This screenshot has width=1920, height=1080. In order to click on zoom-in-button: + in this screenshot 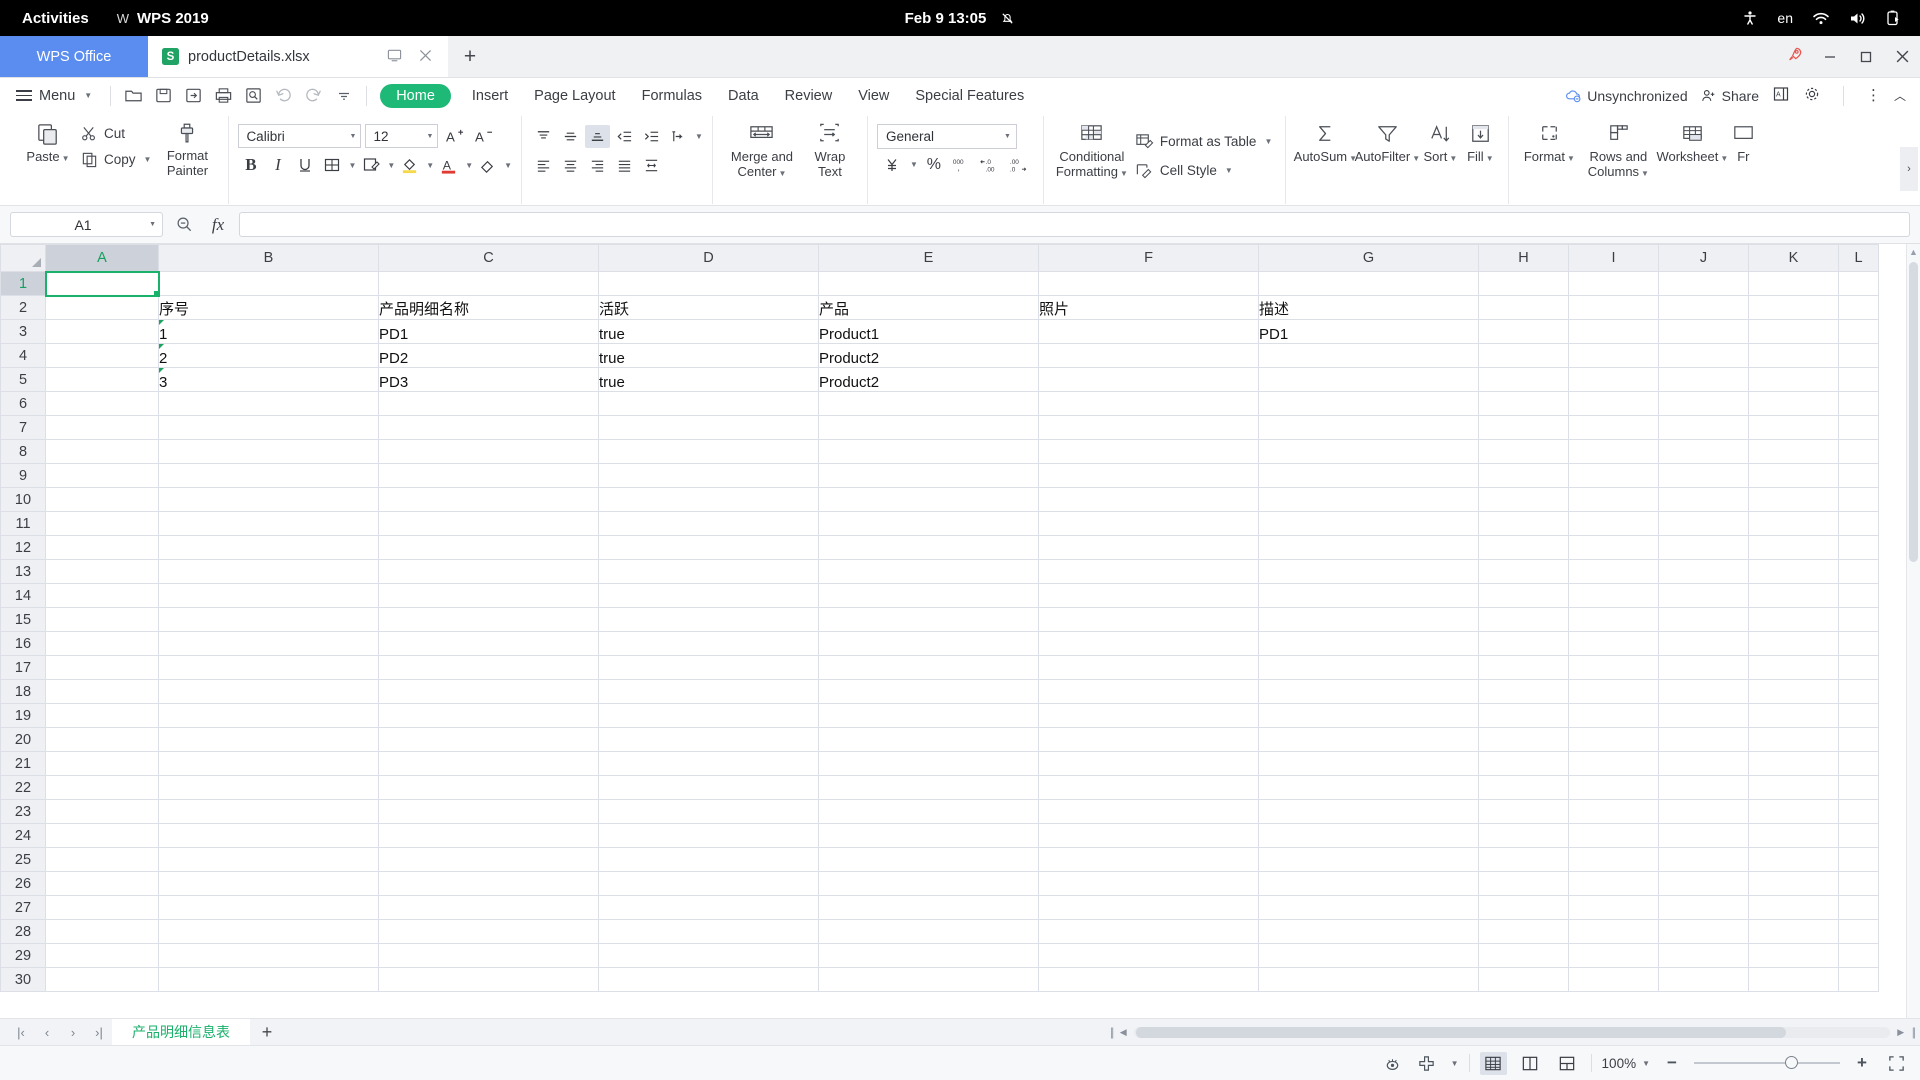, I will do `click(1862, 1063)`.